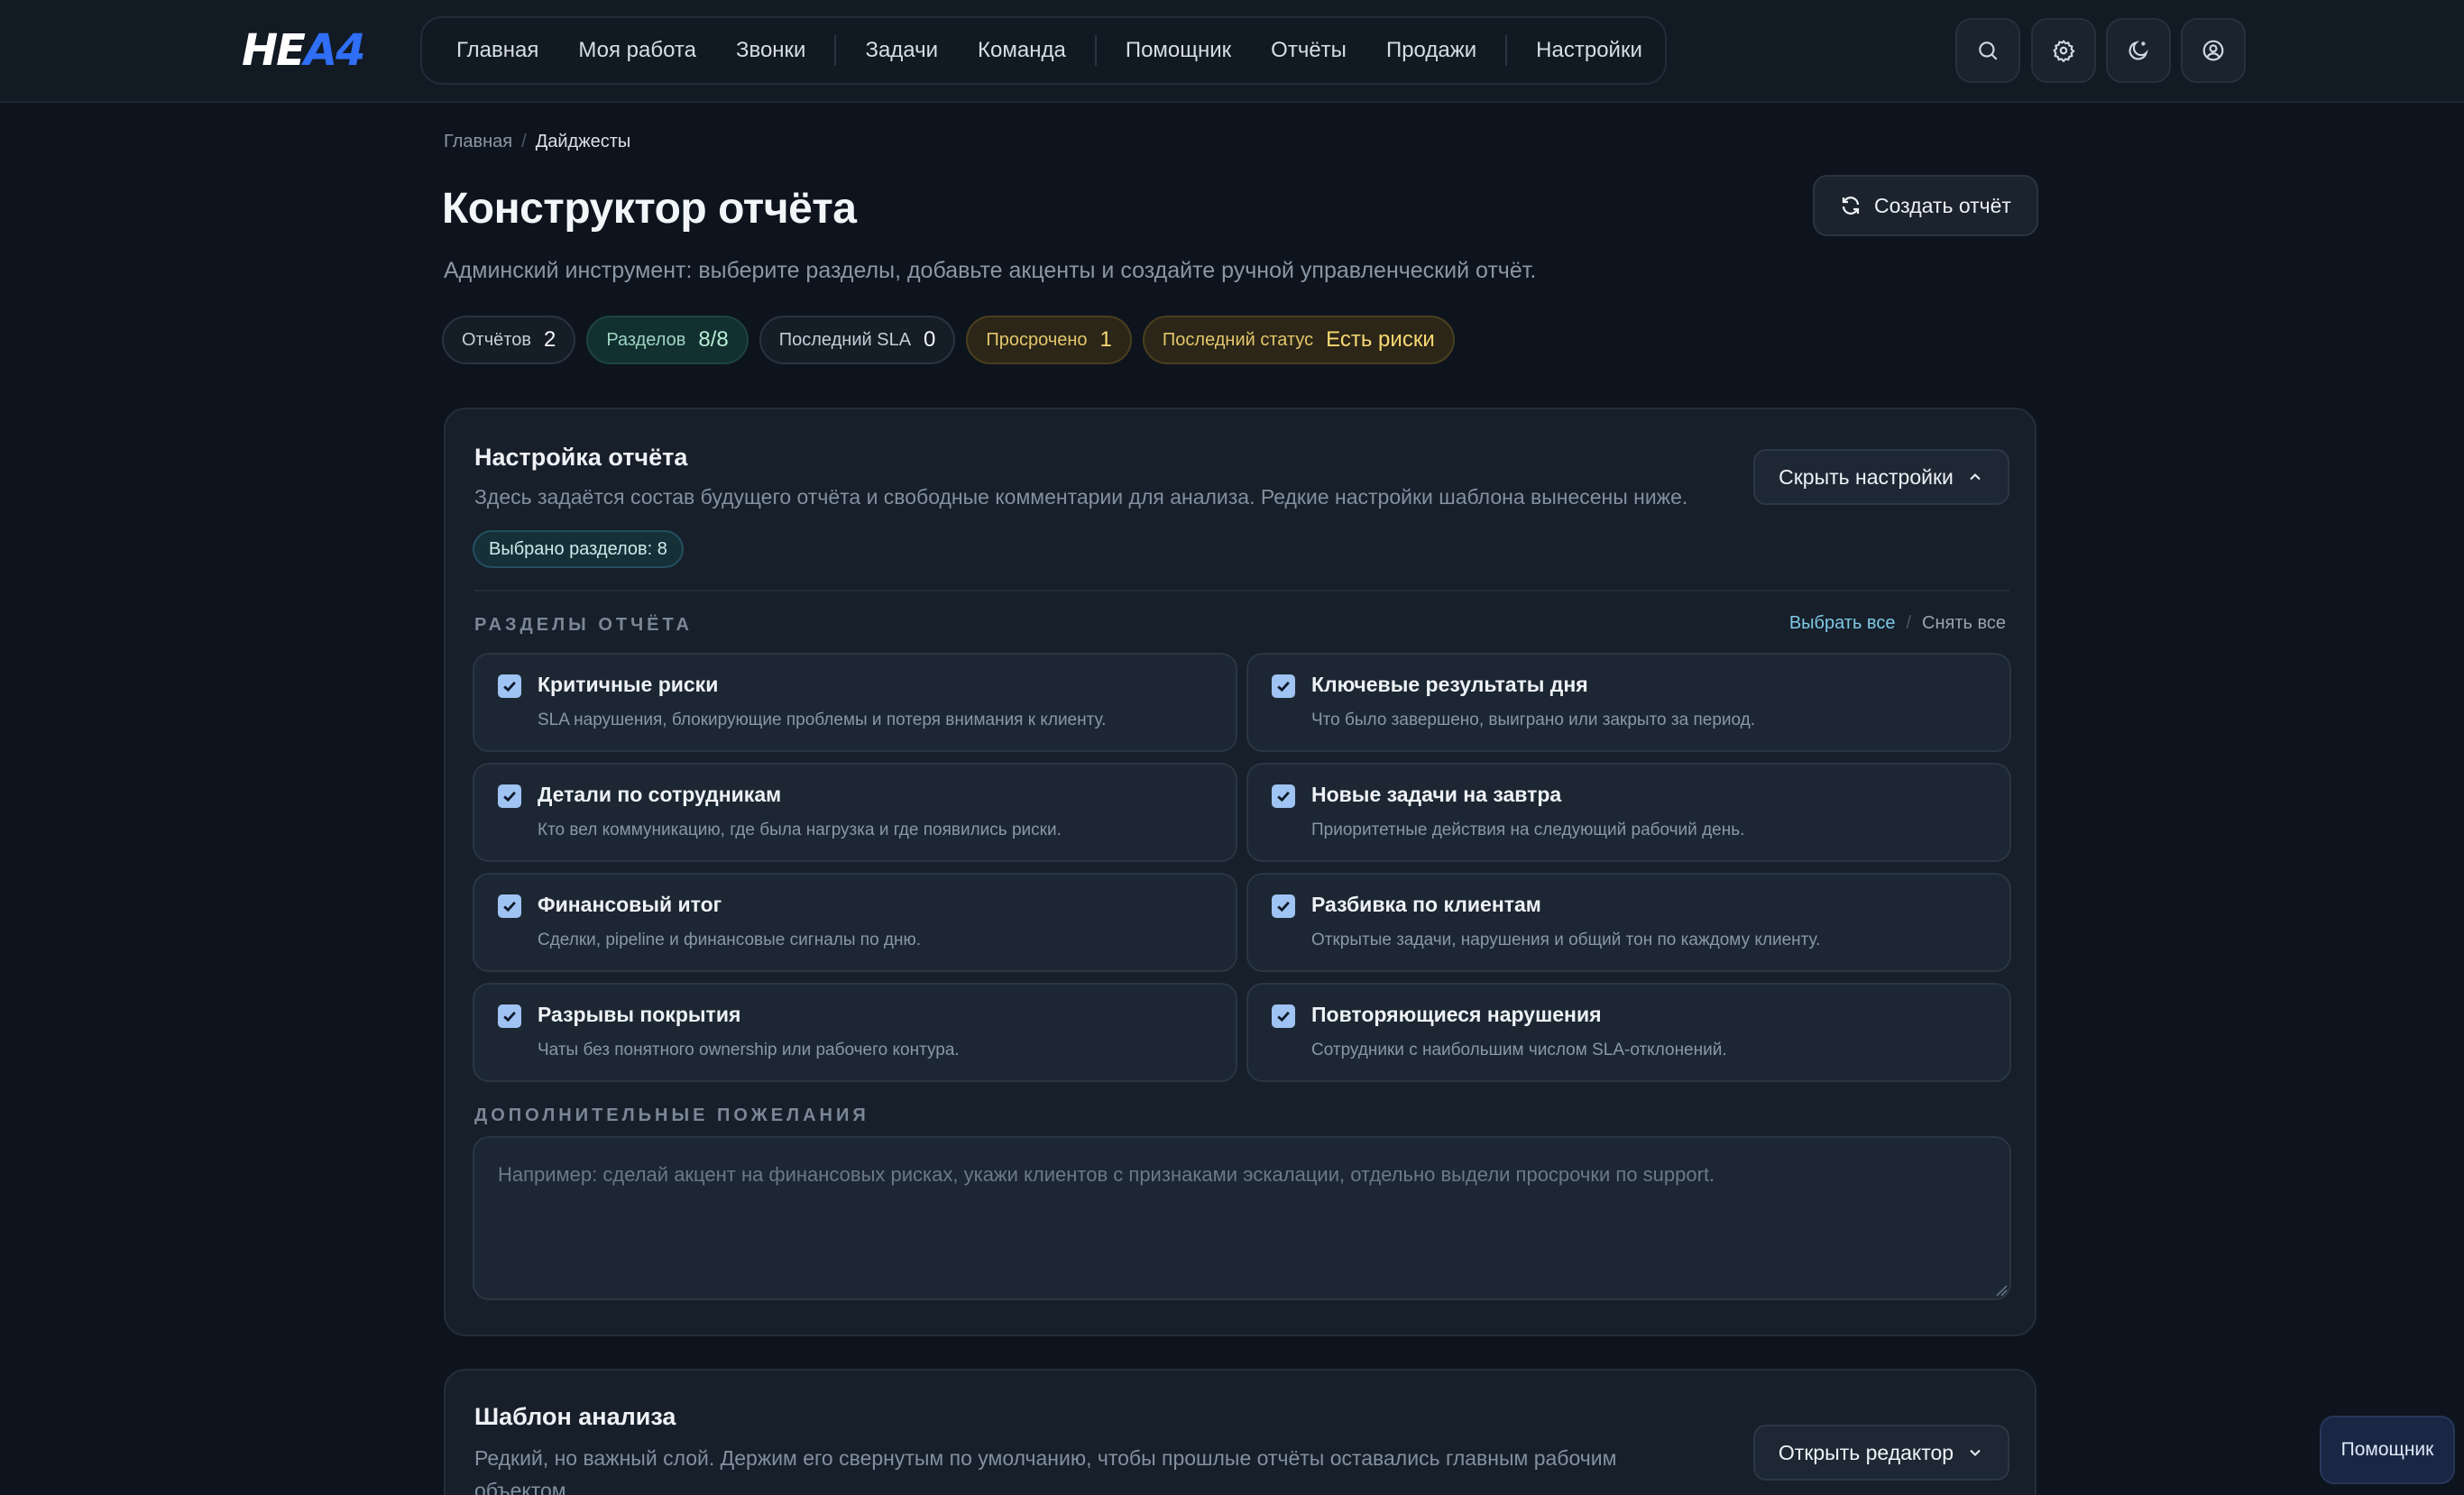 The image size is (2464, 1495). I want to click on logo-part2: А4, so click(334, 51).